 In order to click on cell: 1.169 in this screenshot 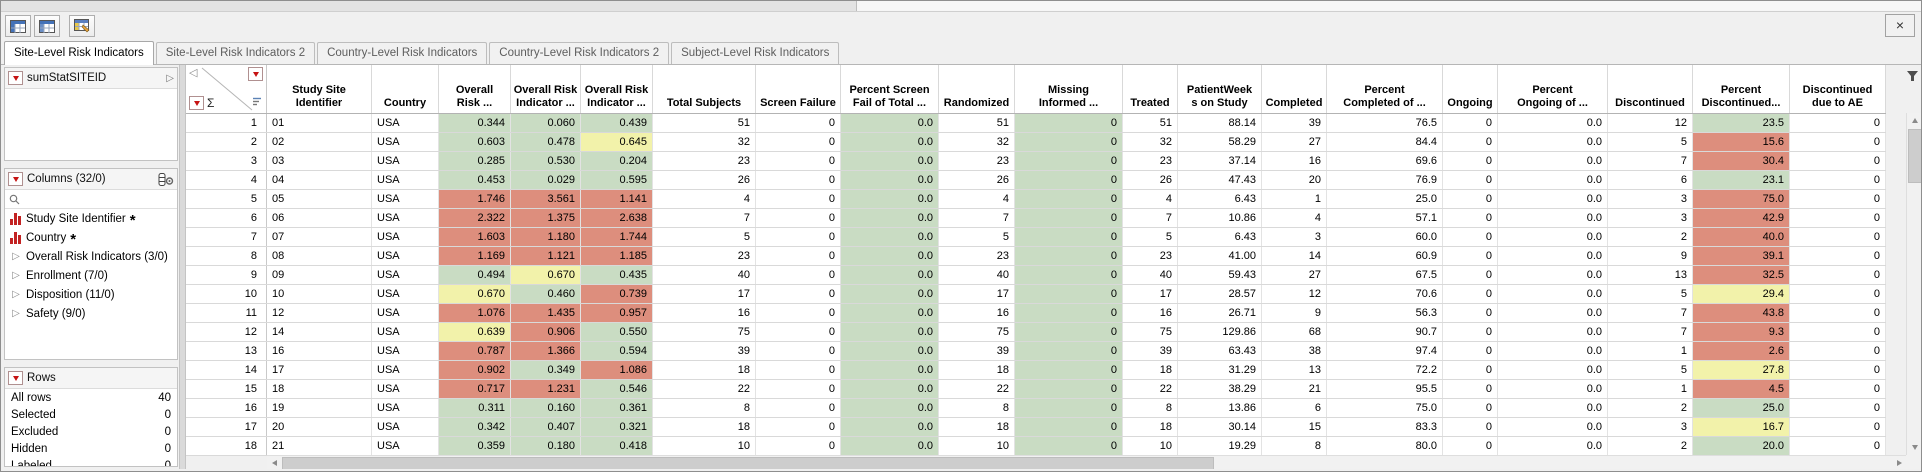, I will do `click(475, 256)`.